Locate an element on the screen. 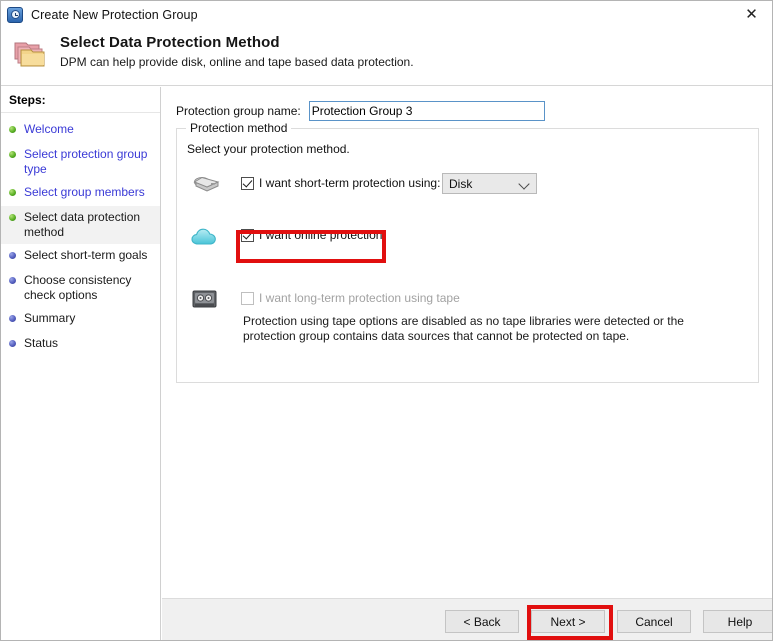  groupbox-title: Protection method is located at coordinates (239, 128).